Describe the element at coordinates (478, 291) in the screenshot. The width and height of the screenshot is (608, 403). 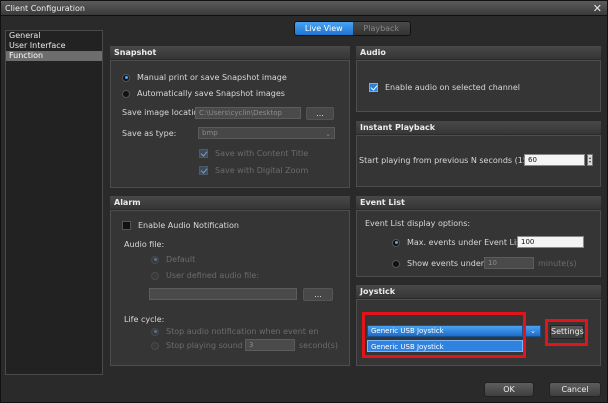
I see `joystick-section-title: Joystick` at that location.